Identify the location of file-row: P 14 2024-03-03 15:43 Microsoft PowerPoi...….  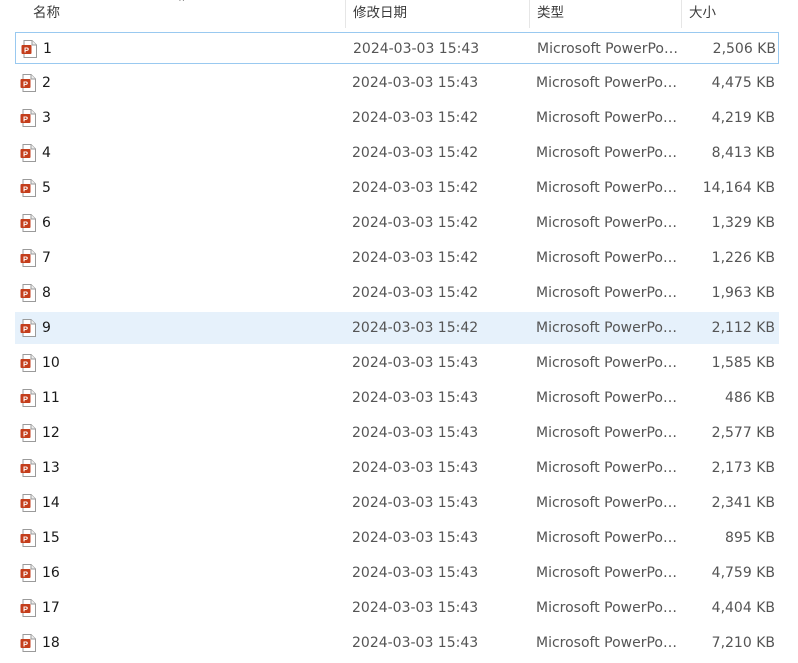
(397, 503).